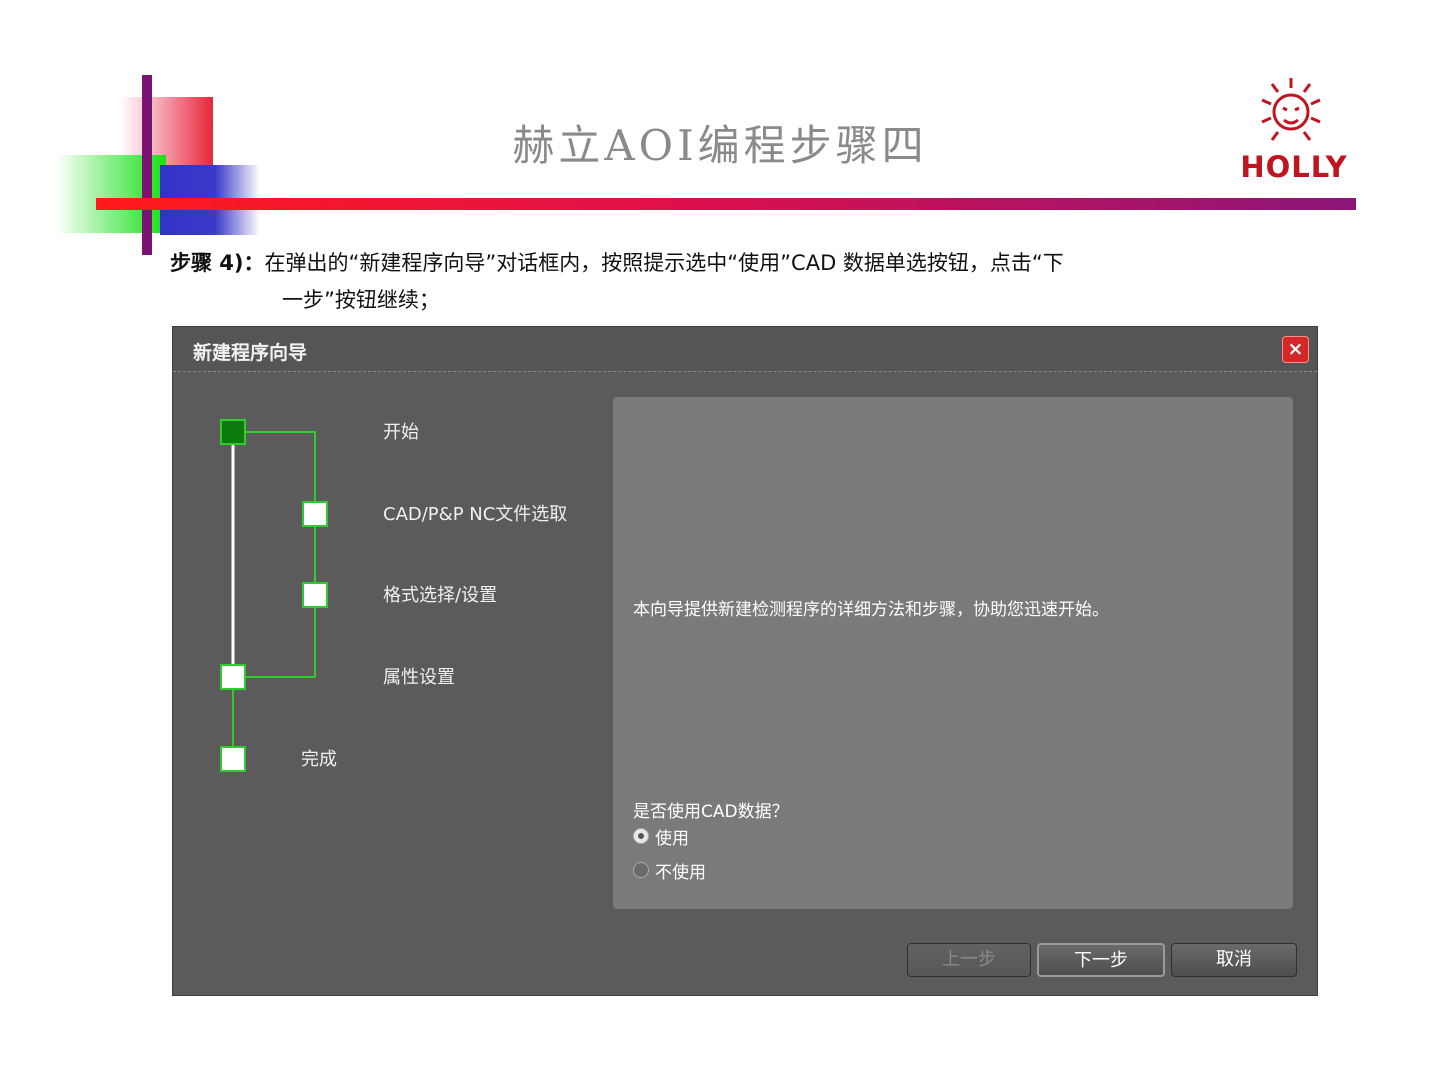  What do you see at coordinates (711, 812) in the screenshot?
I see `use-cad-question: 是否使用CAD数据？` at bounding box center [711, 812].